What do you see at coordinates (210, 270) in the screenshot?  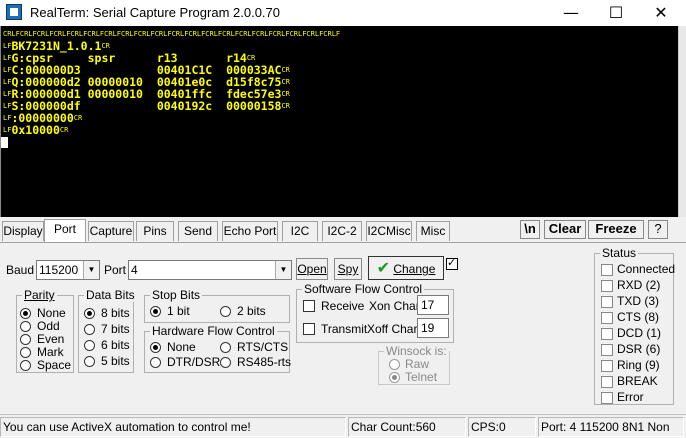 I see `port-select: 4 ▼` at bounding box center [210, 270].